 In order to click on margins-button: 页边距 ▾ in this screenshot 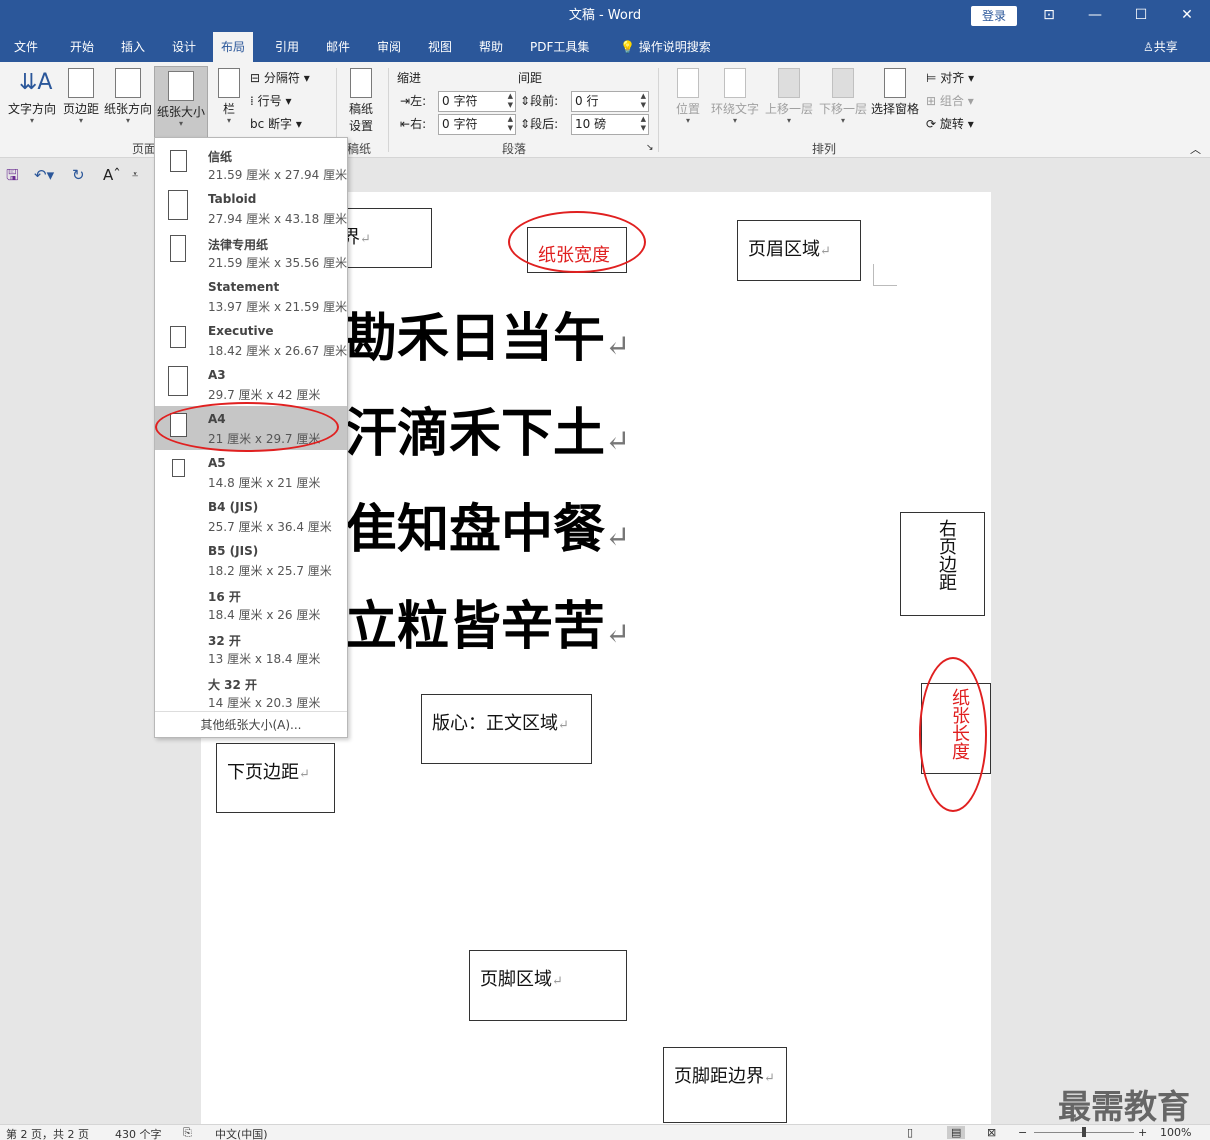, I will do `click(81, 96)`.